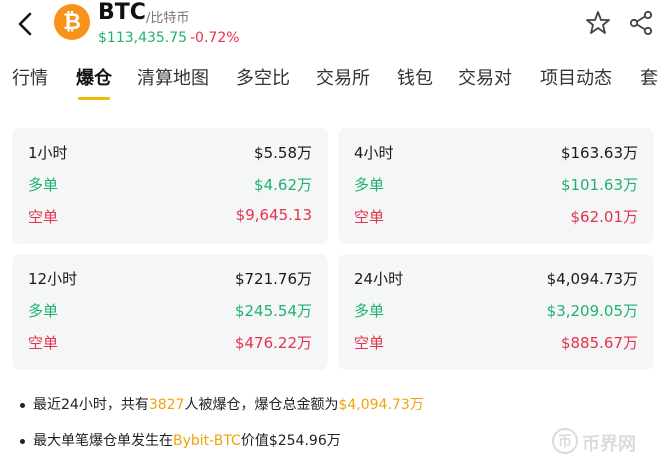  What do you see at coordinates (379, 279) in the screenshot?
I see `period-label: 24小时` at bounding box center [379, 279].